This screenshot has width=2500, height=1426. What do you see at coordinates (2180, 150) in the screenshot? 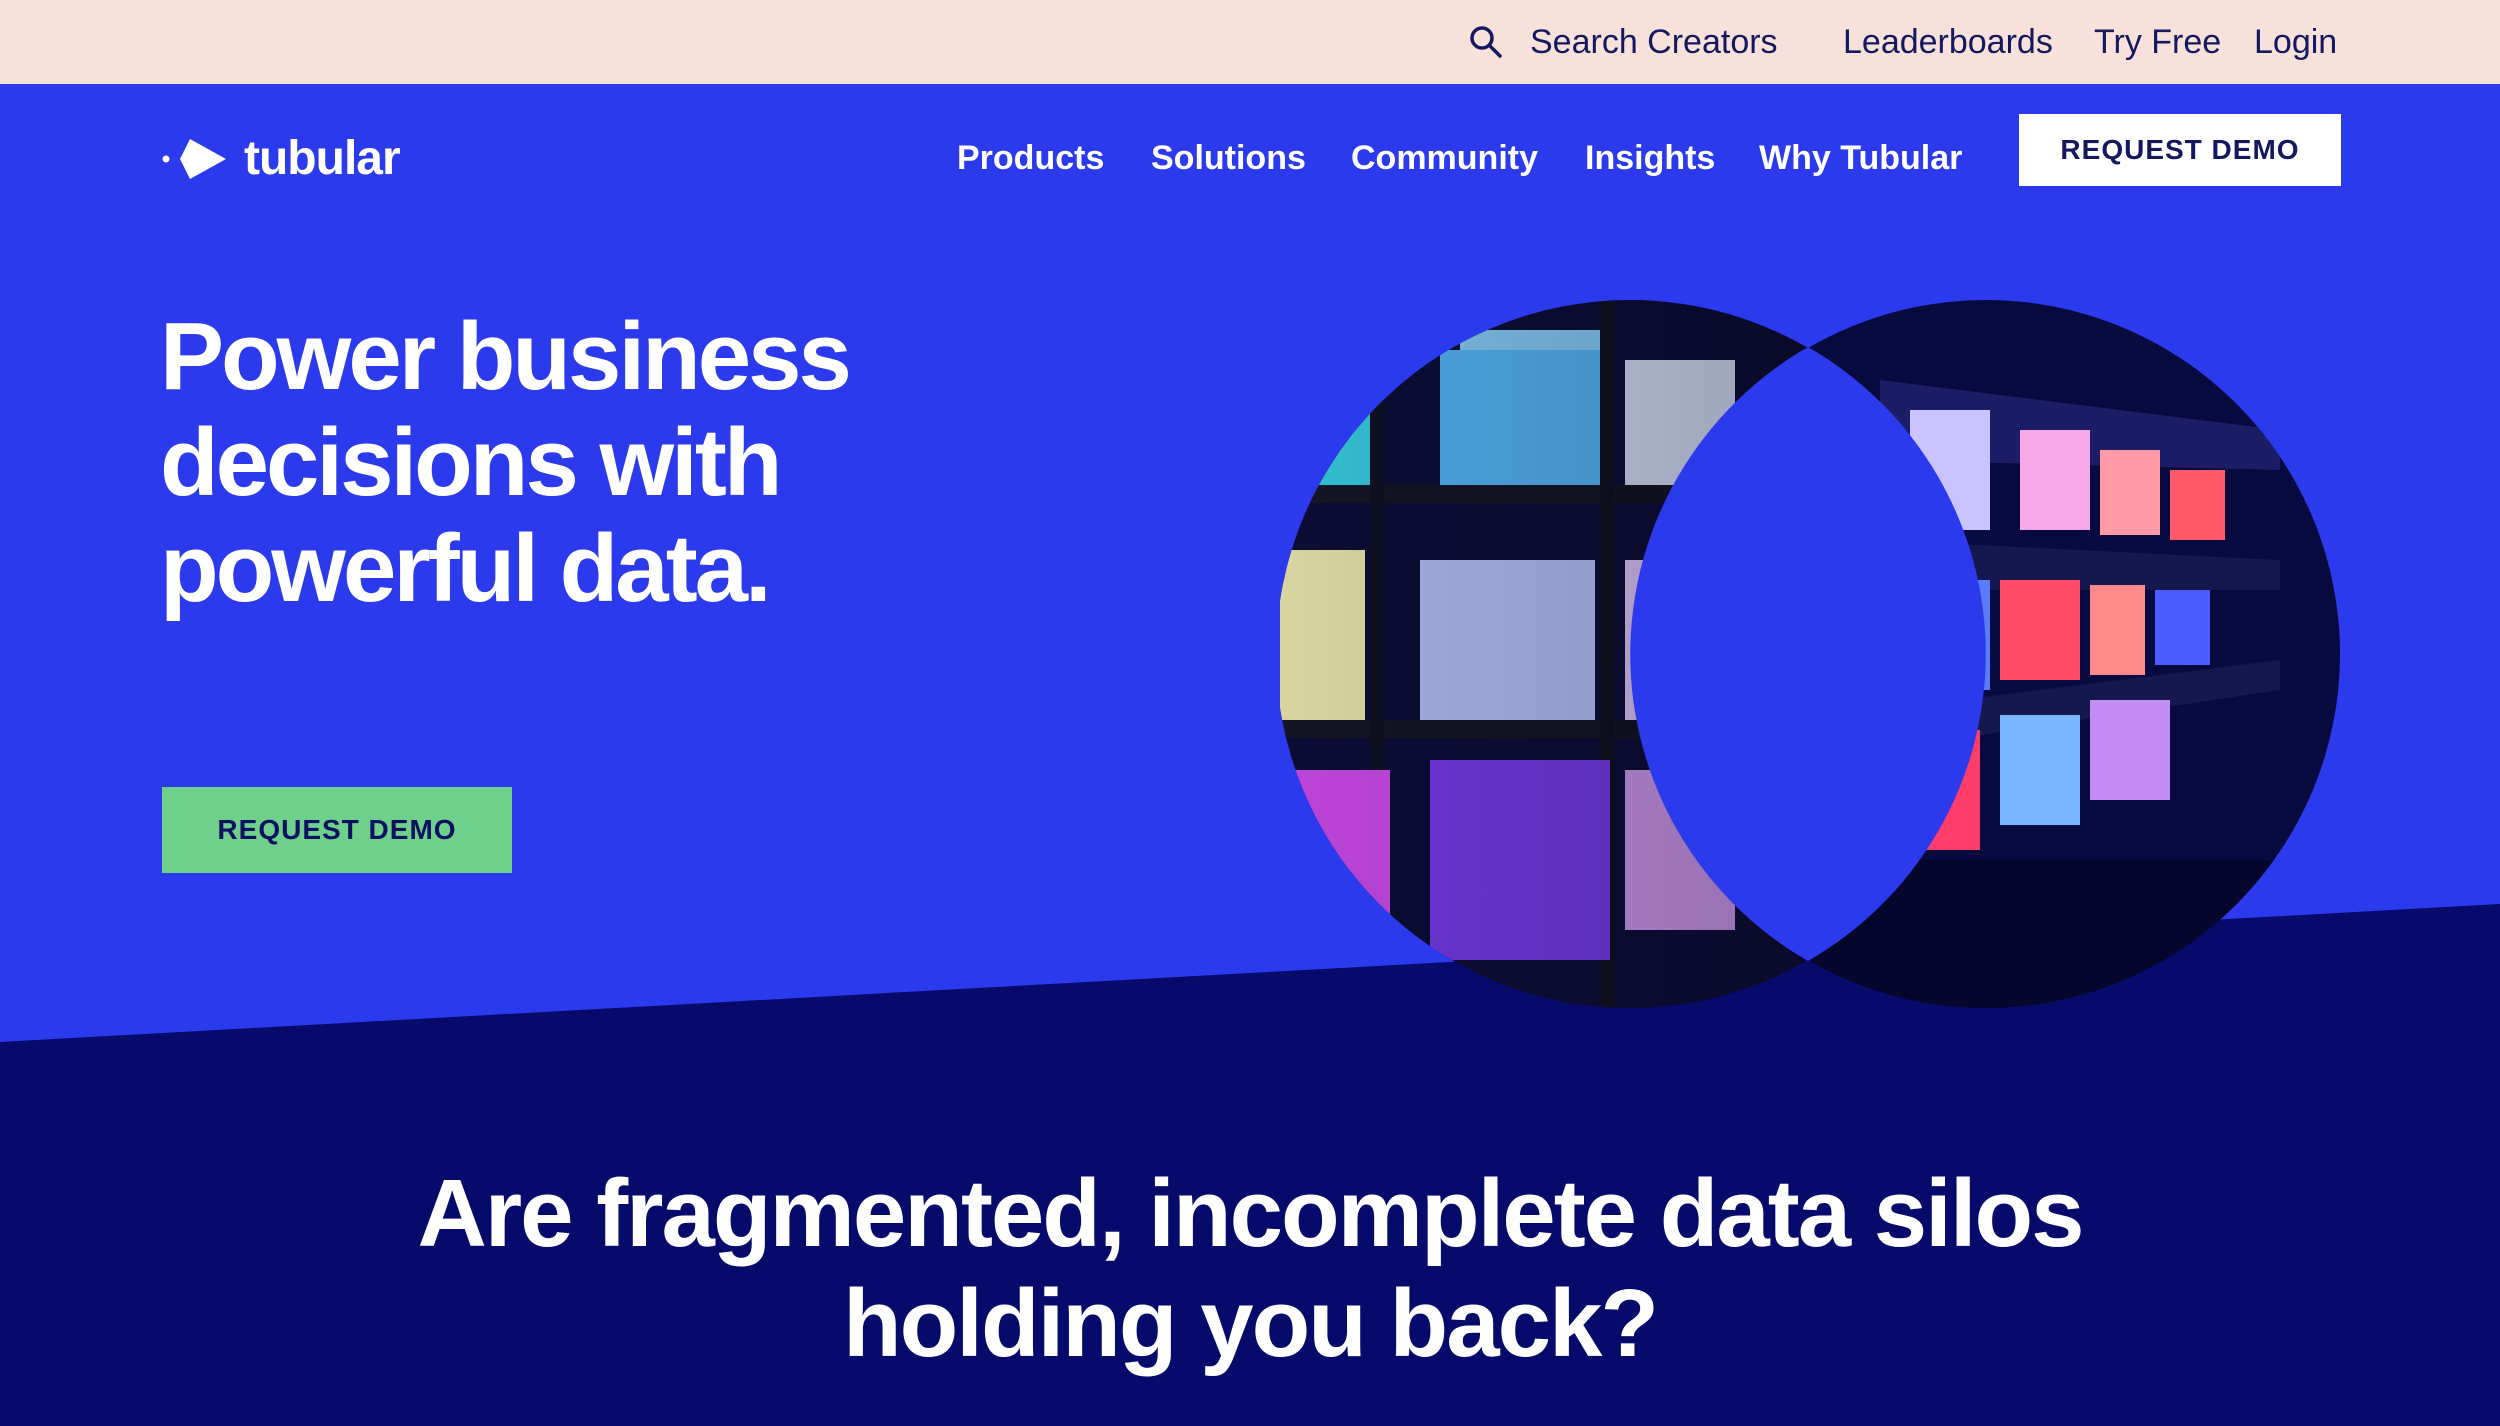
I see `request-demo-nav-button: REQUEST DEMO` at bounding box center [2180, 150].